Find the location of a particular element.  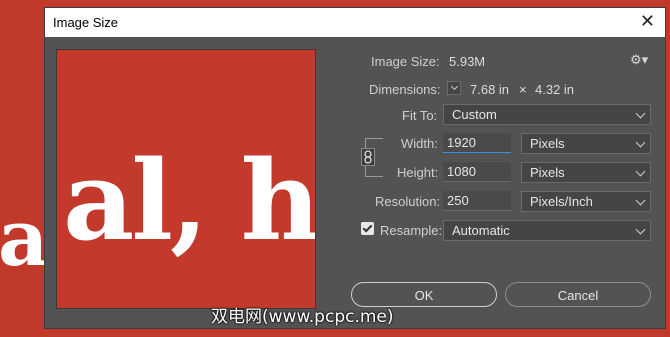

resample-label: Resample: is located at coordinates (411, 230).